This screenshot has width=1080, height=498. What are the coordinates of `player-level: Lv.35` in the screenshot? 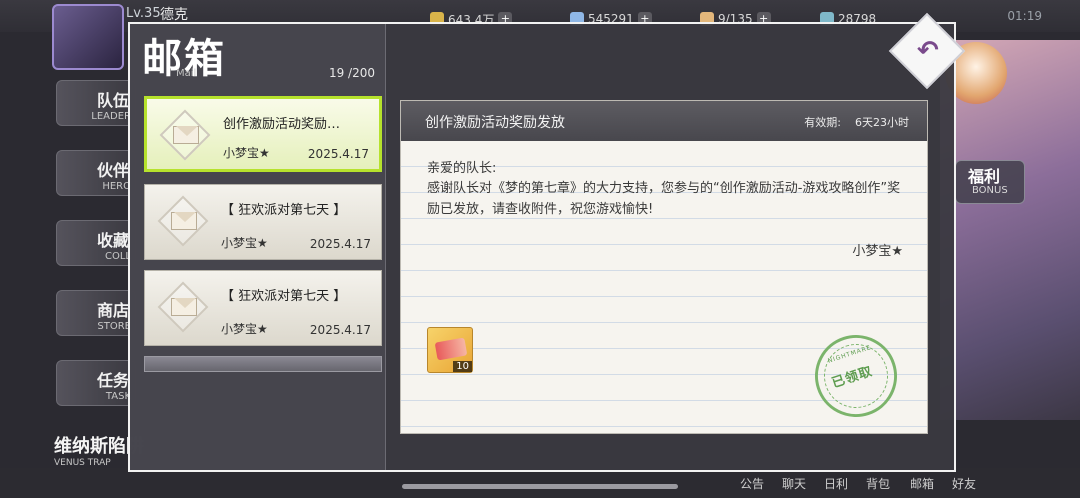 It's located at (143, 13).